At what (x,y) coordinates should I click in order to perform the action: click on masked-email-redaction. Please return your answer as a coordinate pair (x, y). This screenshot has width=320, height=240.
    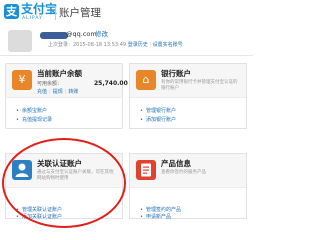
    Looking at the image, I should click on (54, 35).